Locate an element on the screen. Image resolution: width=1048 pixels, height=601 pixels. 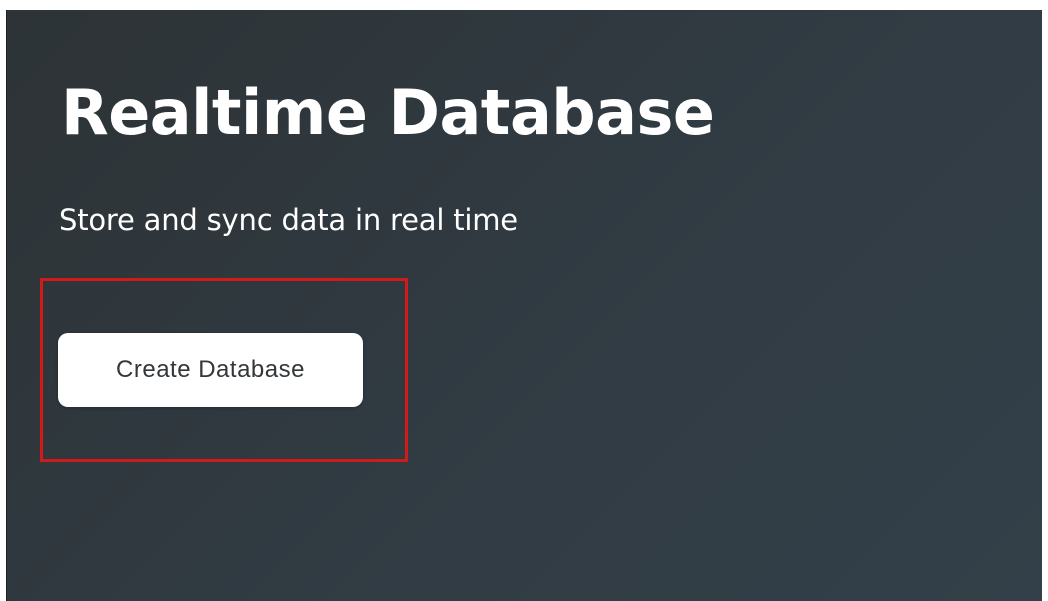
page-title: Realtime Database is located at coordinates (388, 112).